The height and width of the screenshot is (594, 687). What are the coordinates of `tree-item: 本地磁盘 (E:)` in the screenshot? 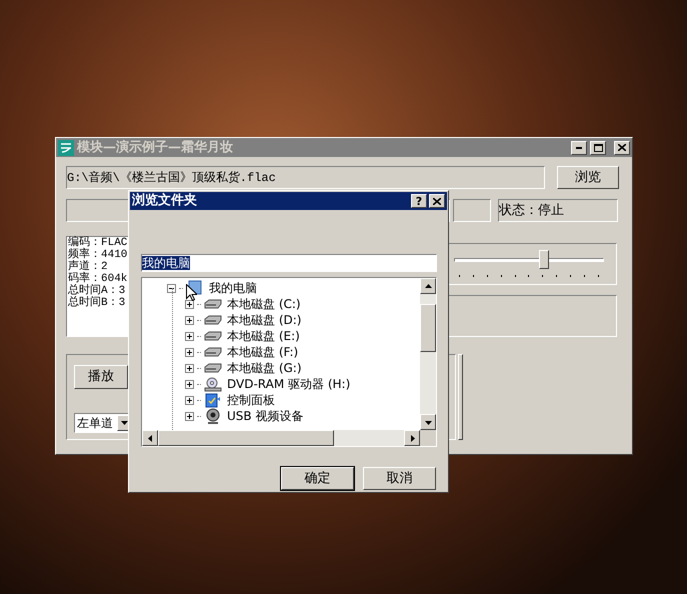 It's located at (263, 336).